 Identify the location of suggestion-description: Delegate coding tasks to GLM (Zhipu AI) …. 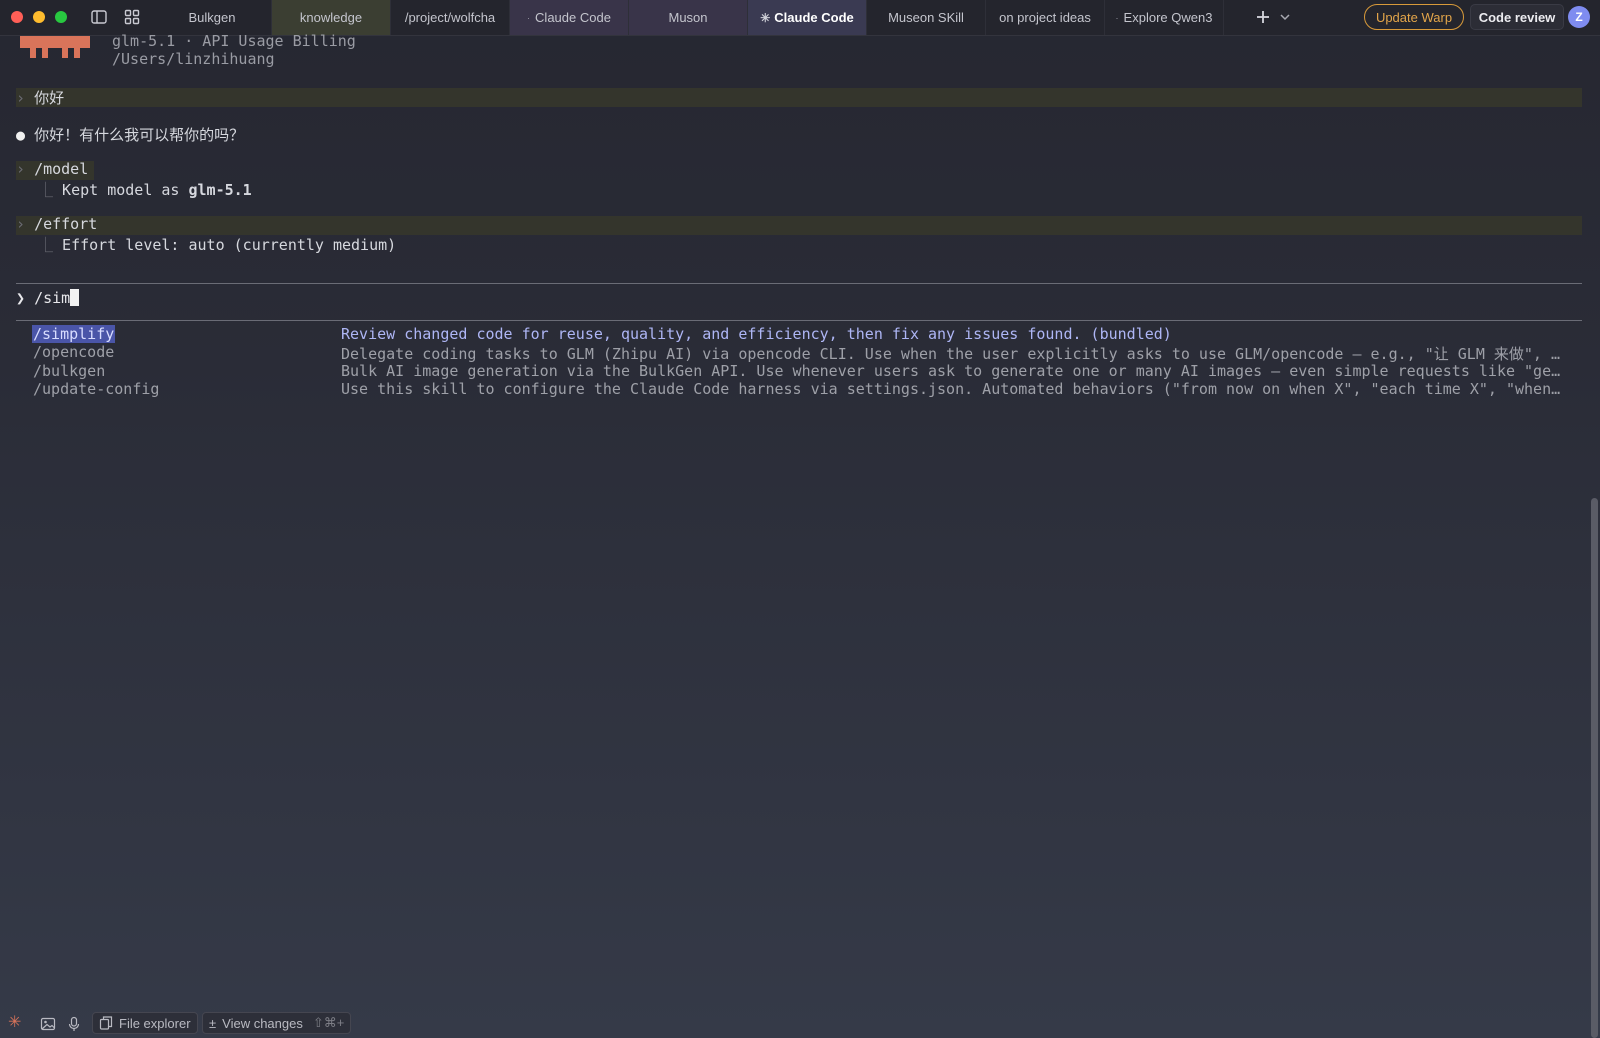
(955, 354).